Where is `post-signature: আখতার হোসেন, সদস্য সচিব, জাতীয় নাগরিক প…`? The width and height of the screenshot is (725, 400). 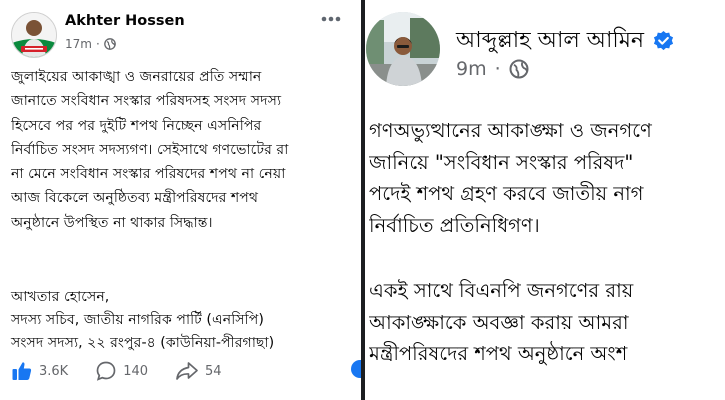 post-signature: আখতার হোসেন, সদস্য সচিব, জাতীয় নাগরিক প… is located at coordinates (142, 320).